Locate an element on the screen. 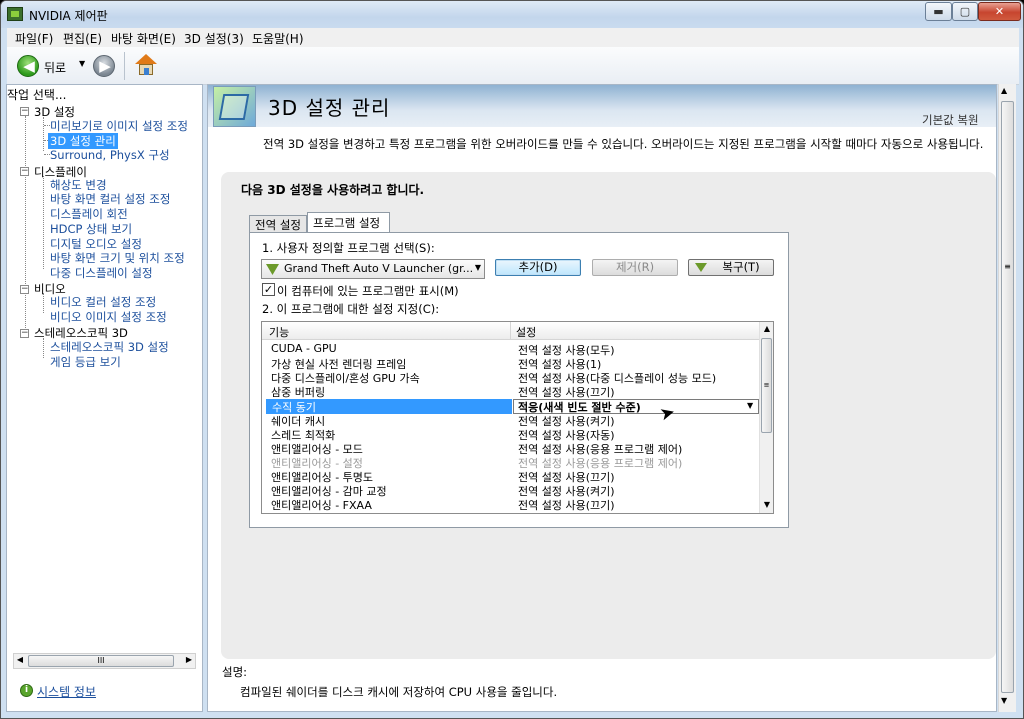 The image size is (1024, 719). tree-item-surround-physx: Surround, PhysX 구성 is located at coordinates (110, 155).